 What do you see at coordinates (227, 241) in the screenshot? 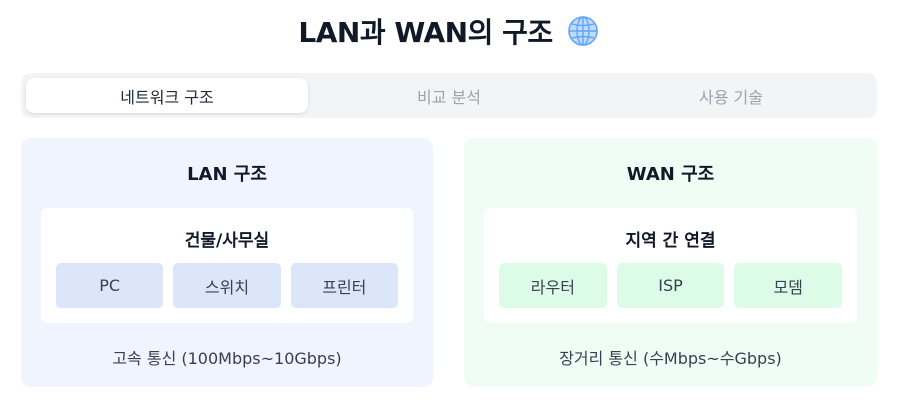
I see `lan-inner-title: 건물/사무실` at bounding box center [227, 241].